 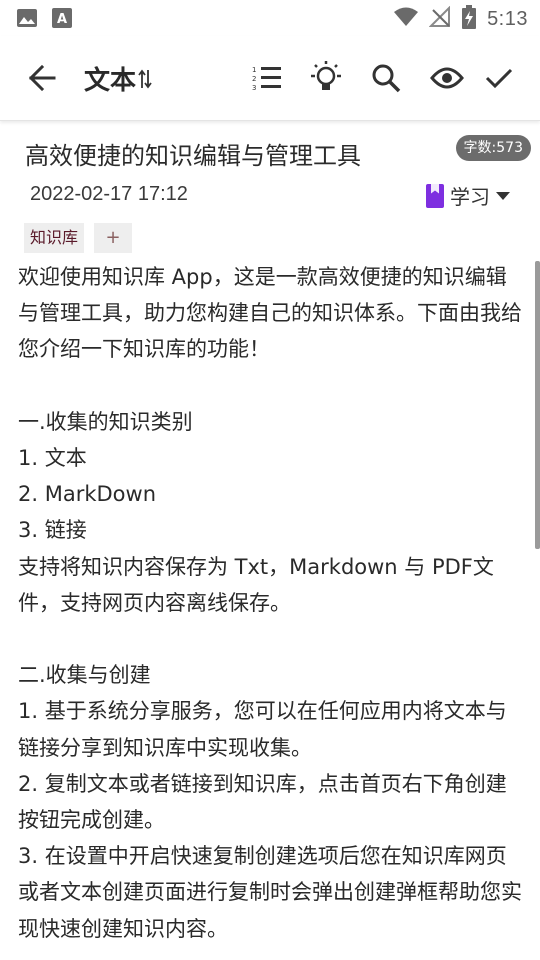 What do you see at coordinates (469, 19) in the screenshot?
I see `battery-charging-icon` at bounding box center [469, 19].